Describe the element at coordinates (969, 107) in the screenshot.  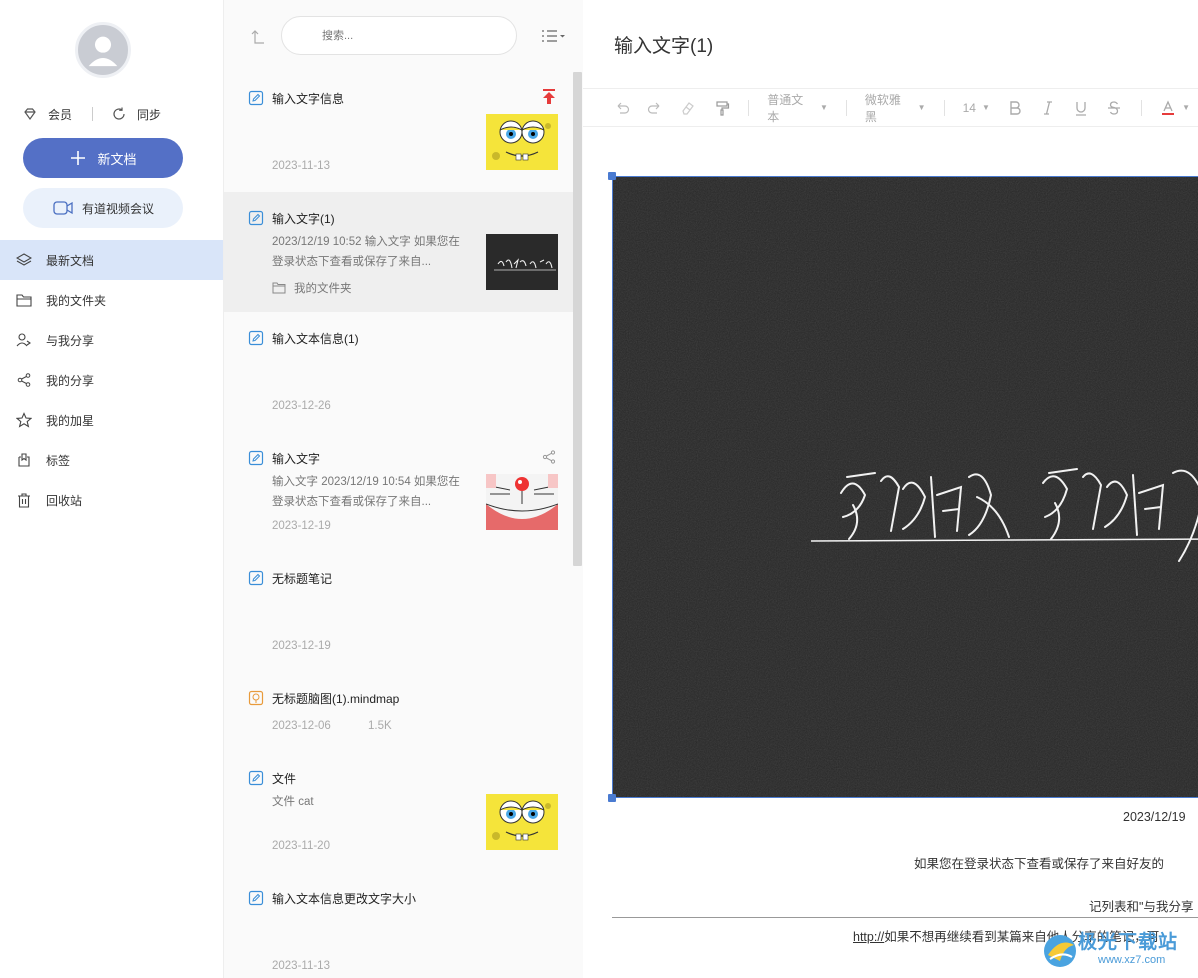
I see `font-size-value: 14` at that location.